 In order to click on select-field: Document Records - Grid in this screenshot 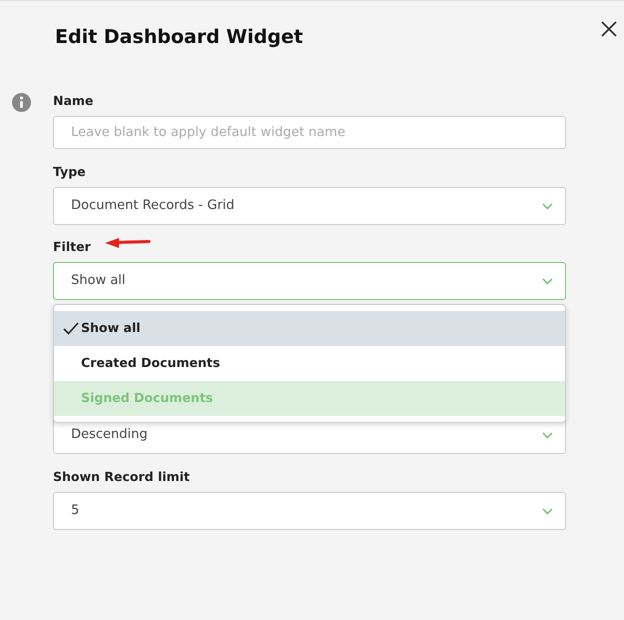, I will do `click(309, 206)`.